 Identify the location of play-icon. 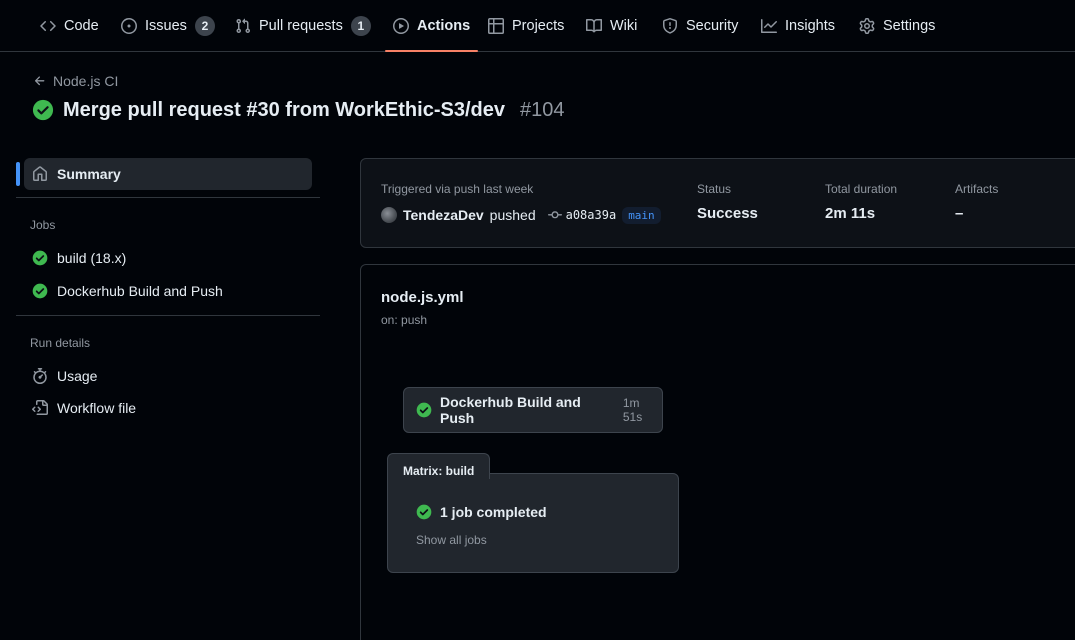
(401, 26).